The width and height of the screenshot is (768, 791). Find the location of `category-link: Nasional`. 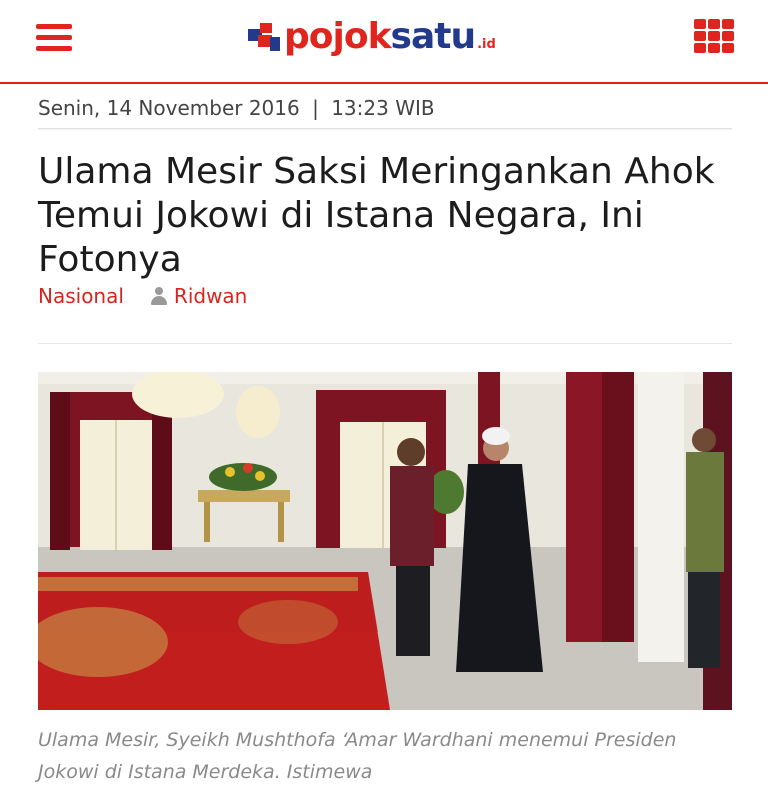

category-link: Nasional is located at coordinates (81, 296).